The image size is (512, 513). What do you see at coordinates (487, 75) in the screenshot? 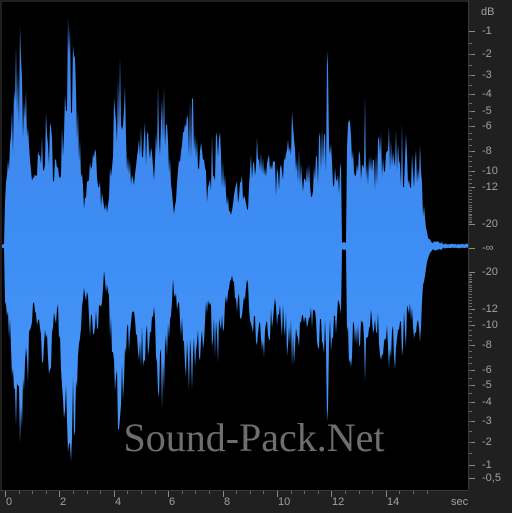
I see `db-label: -3` at bounding box center [487, 75].